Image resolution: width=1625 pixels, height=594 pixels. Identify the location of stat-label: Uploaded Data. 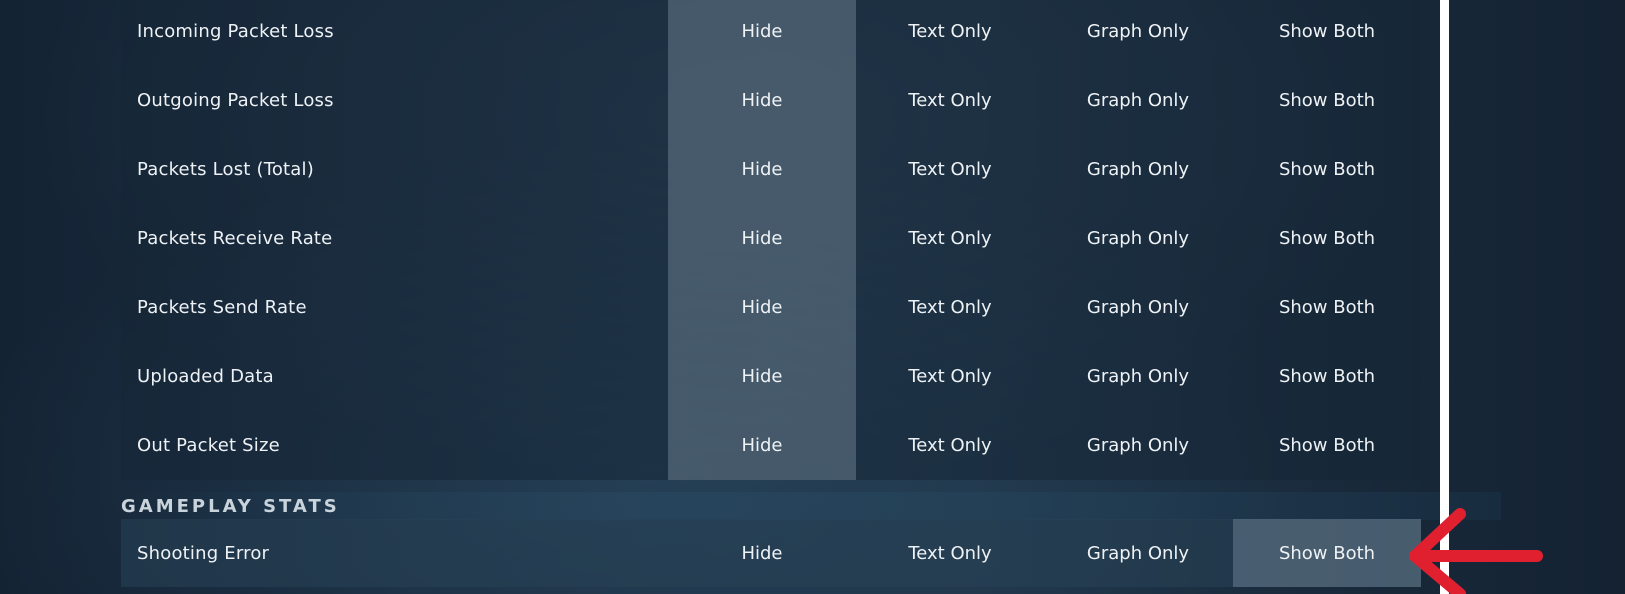
(205, 376).